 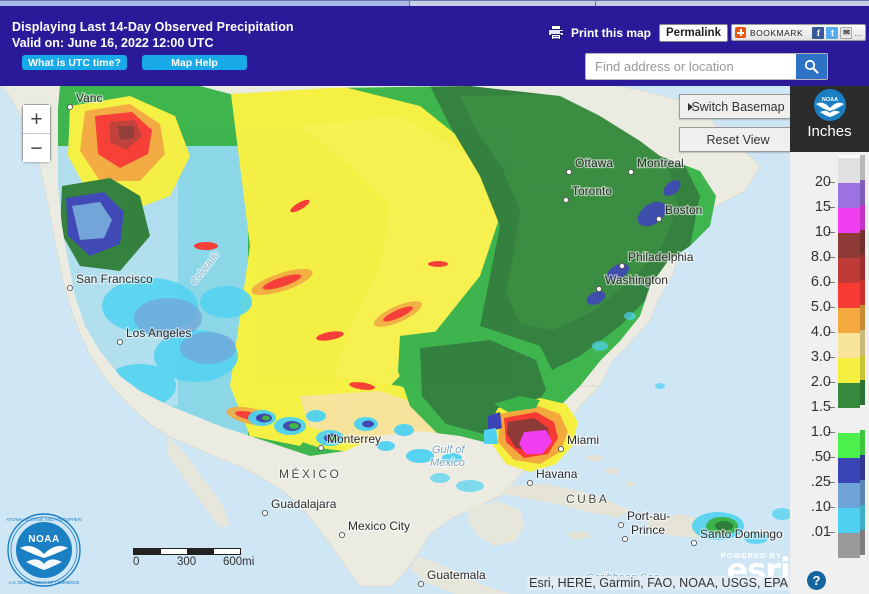 I want to click on scale-bar-graphic, so click(x=187, y=551).